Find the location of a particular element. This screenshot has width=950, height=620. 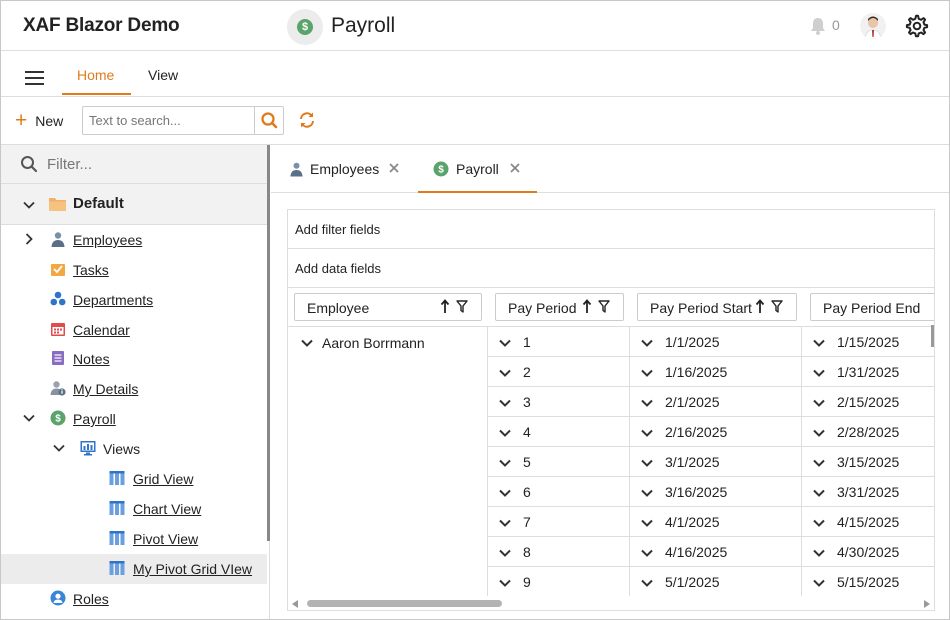

bell-icon is located at coordinates (818, 26).